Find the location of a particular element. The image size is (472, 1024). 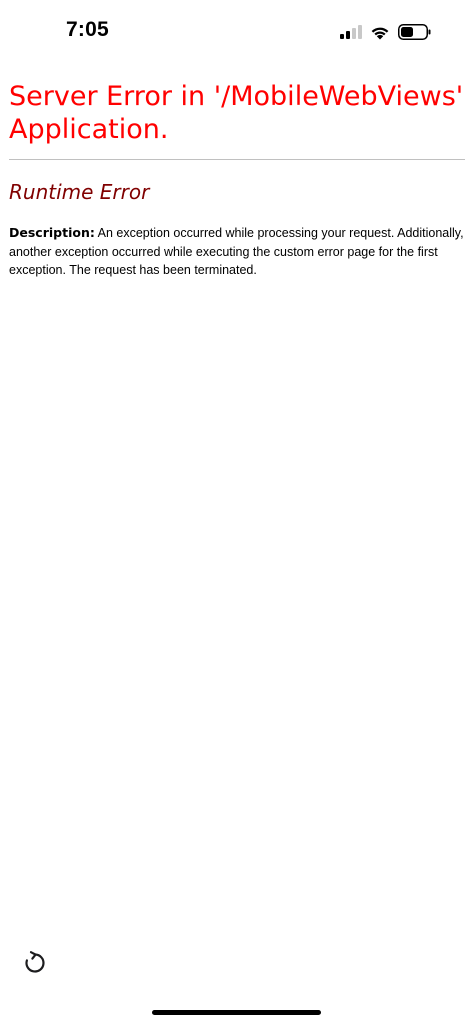

reload-button is located at coordinates (35, 963).